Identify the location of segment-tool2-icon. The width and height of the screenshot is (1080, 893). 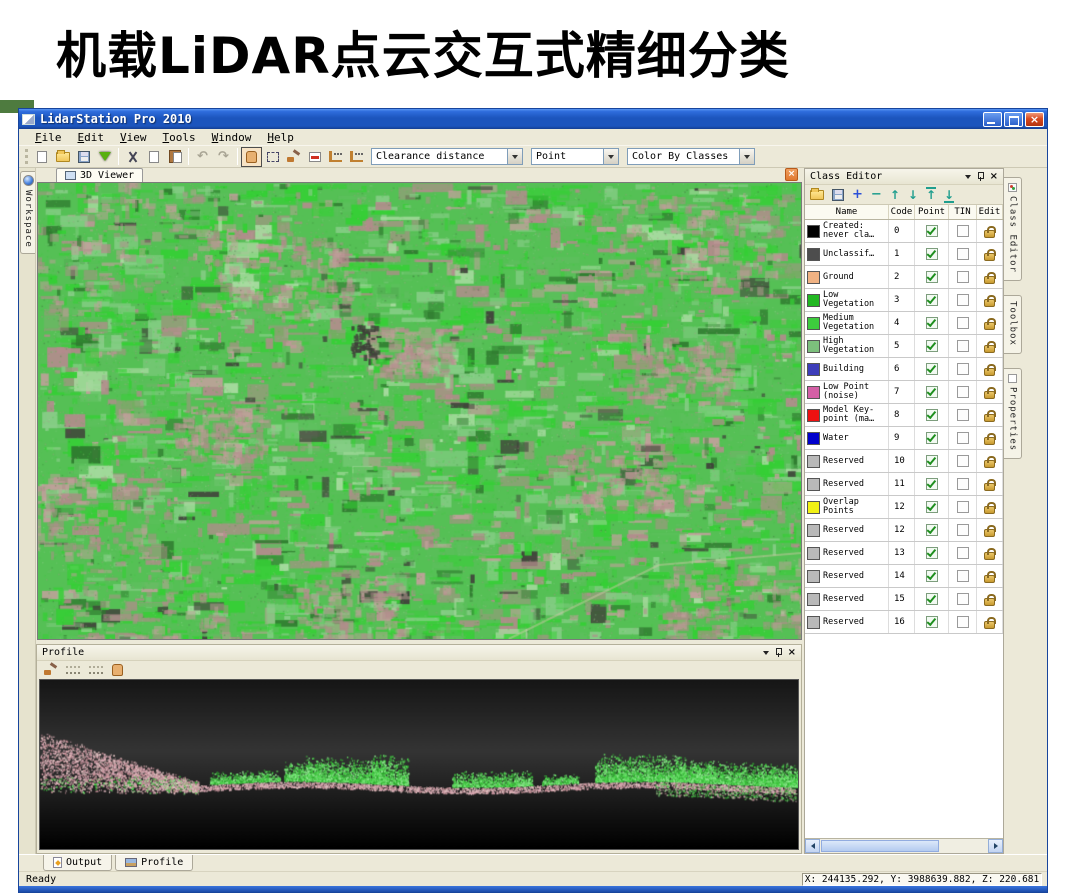
(96, 669).